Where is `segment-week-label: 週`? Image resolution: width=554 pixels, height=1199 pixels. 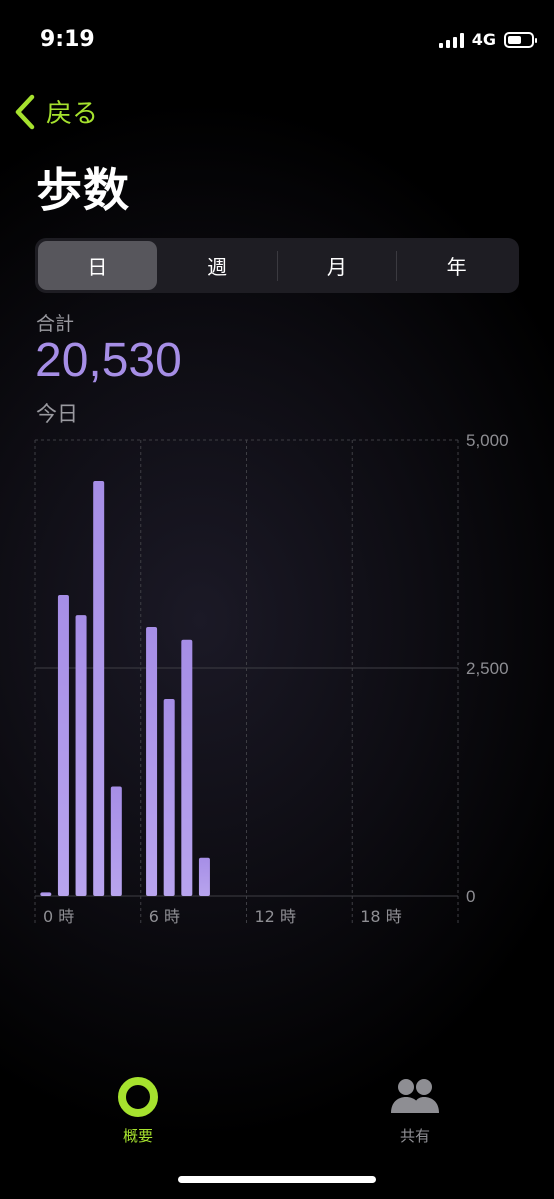 segment-week-label: 週 is located at coordinates (217, 267).